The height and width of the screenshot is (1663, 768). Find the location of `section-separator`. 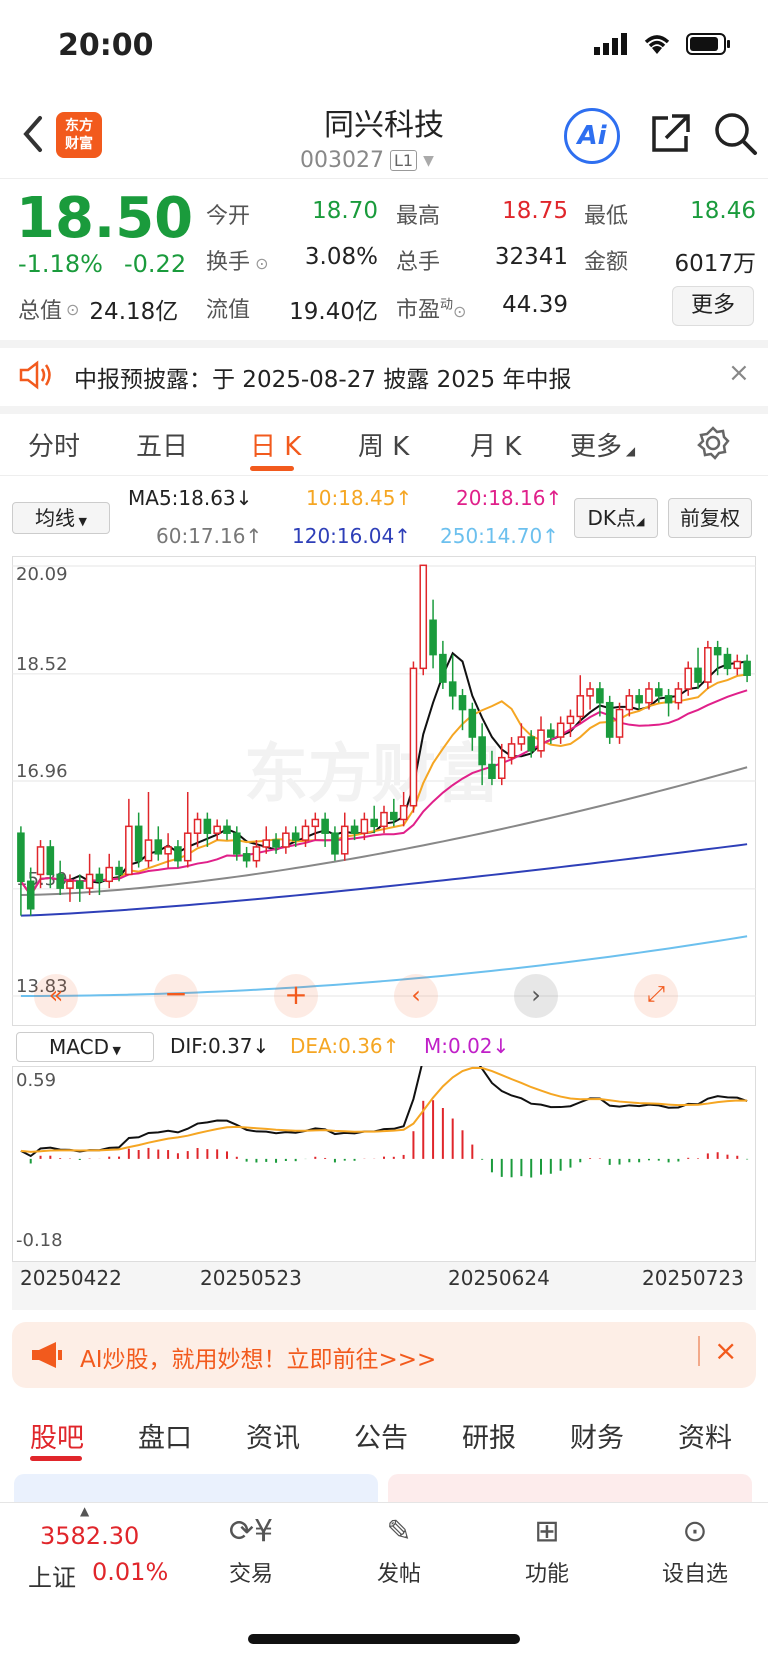

section-separator is located at coordinates (384, 410).